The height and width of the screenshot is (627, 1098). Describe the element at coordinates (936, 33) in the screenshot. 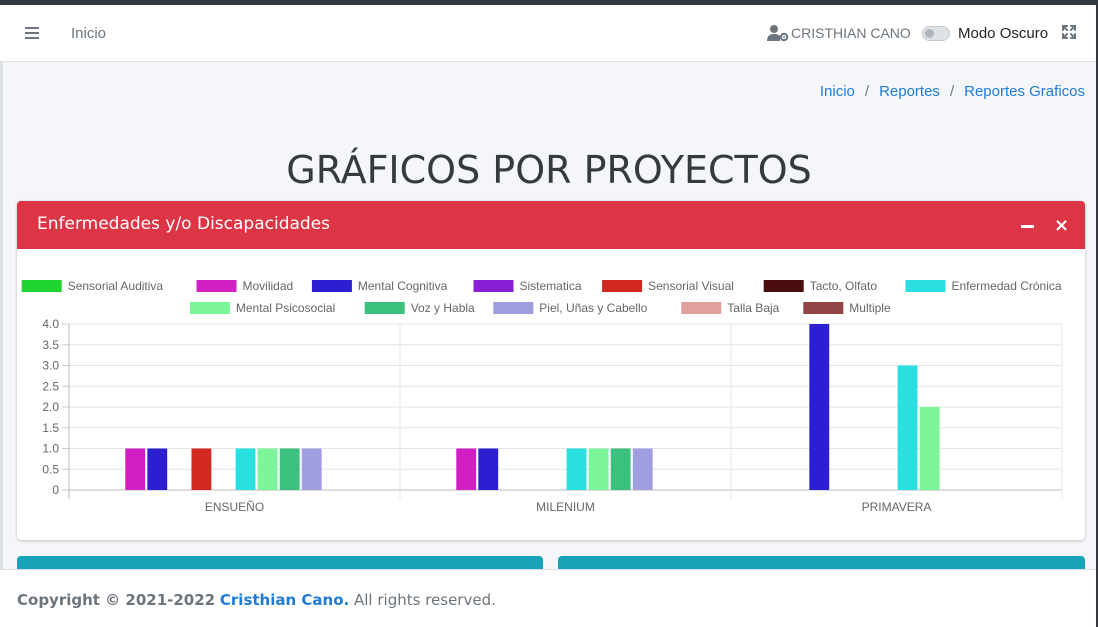

I see `dark-mode-toggle` at that location.